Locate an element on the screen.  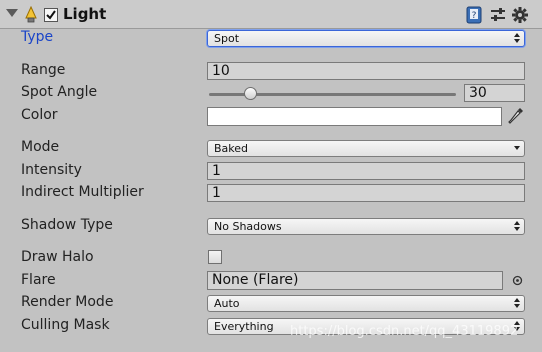
shadow-type-label: Shadow Type is located at coordinates (67, 225).